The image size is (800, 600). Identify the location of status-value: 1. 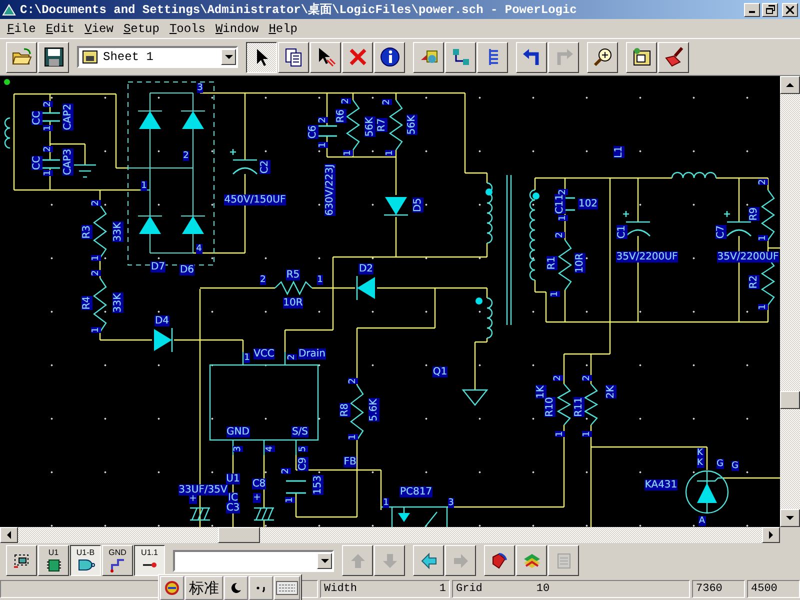
(442, 589).